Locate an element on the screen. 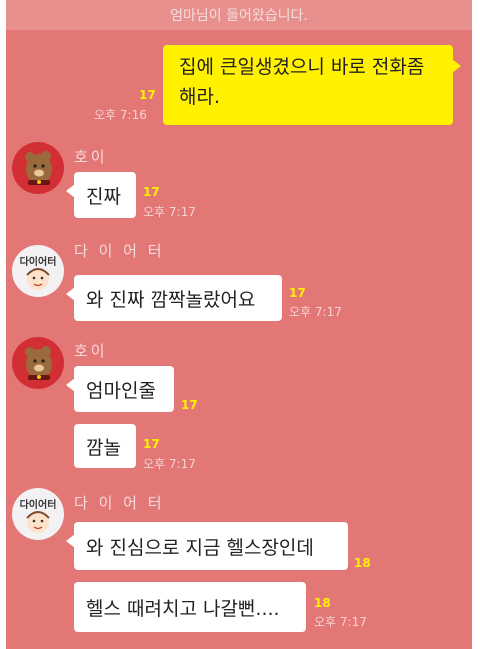  my-message-bubble: 집에 큰일생겼으니 바로 전화좀 해라. is located at coordinates (312, 85).